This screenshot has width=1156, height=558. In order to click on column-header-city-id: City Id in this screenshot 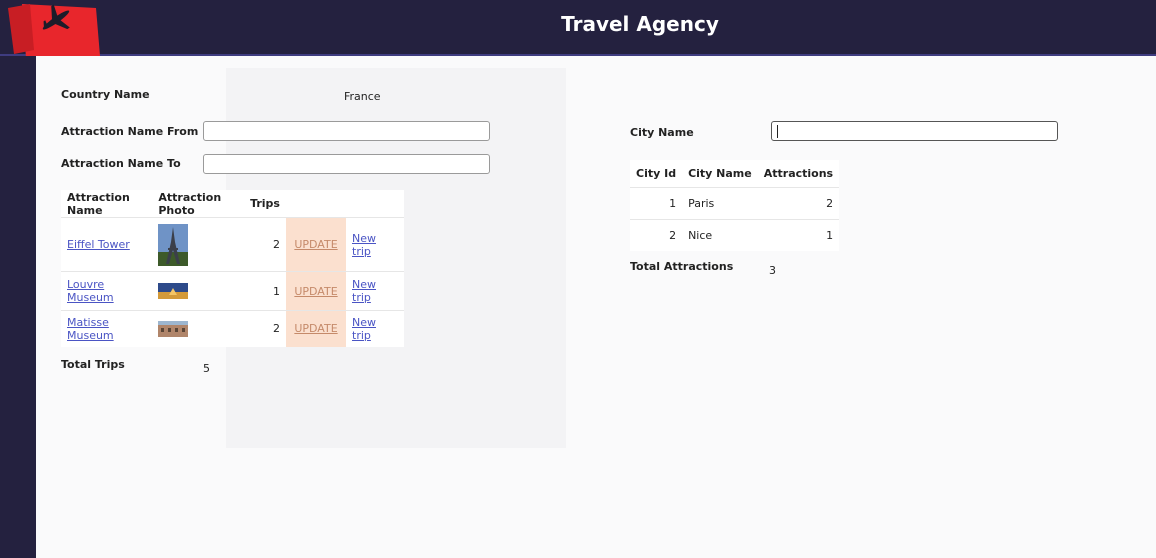, I will do `click(656, 174)`.